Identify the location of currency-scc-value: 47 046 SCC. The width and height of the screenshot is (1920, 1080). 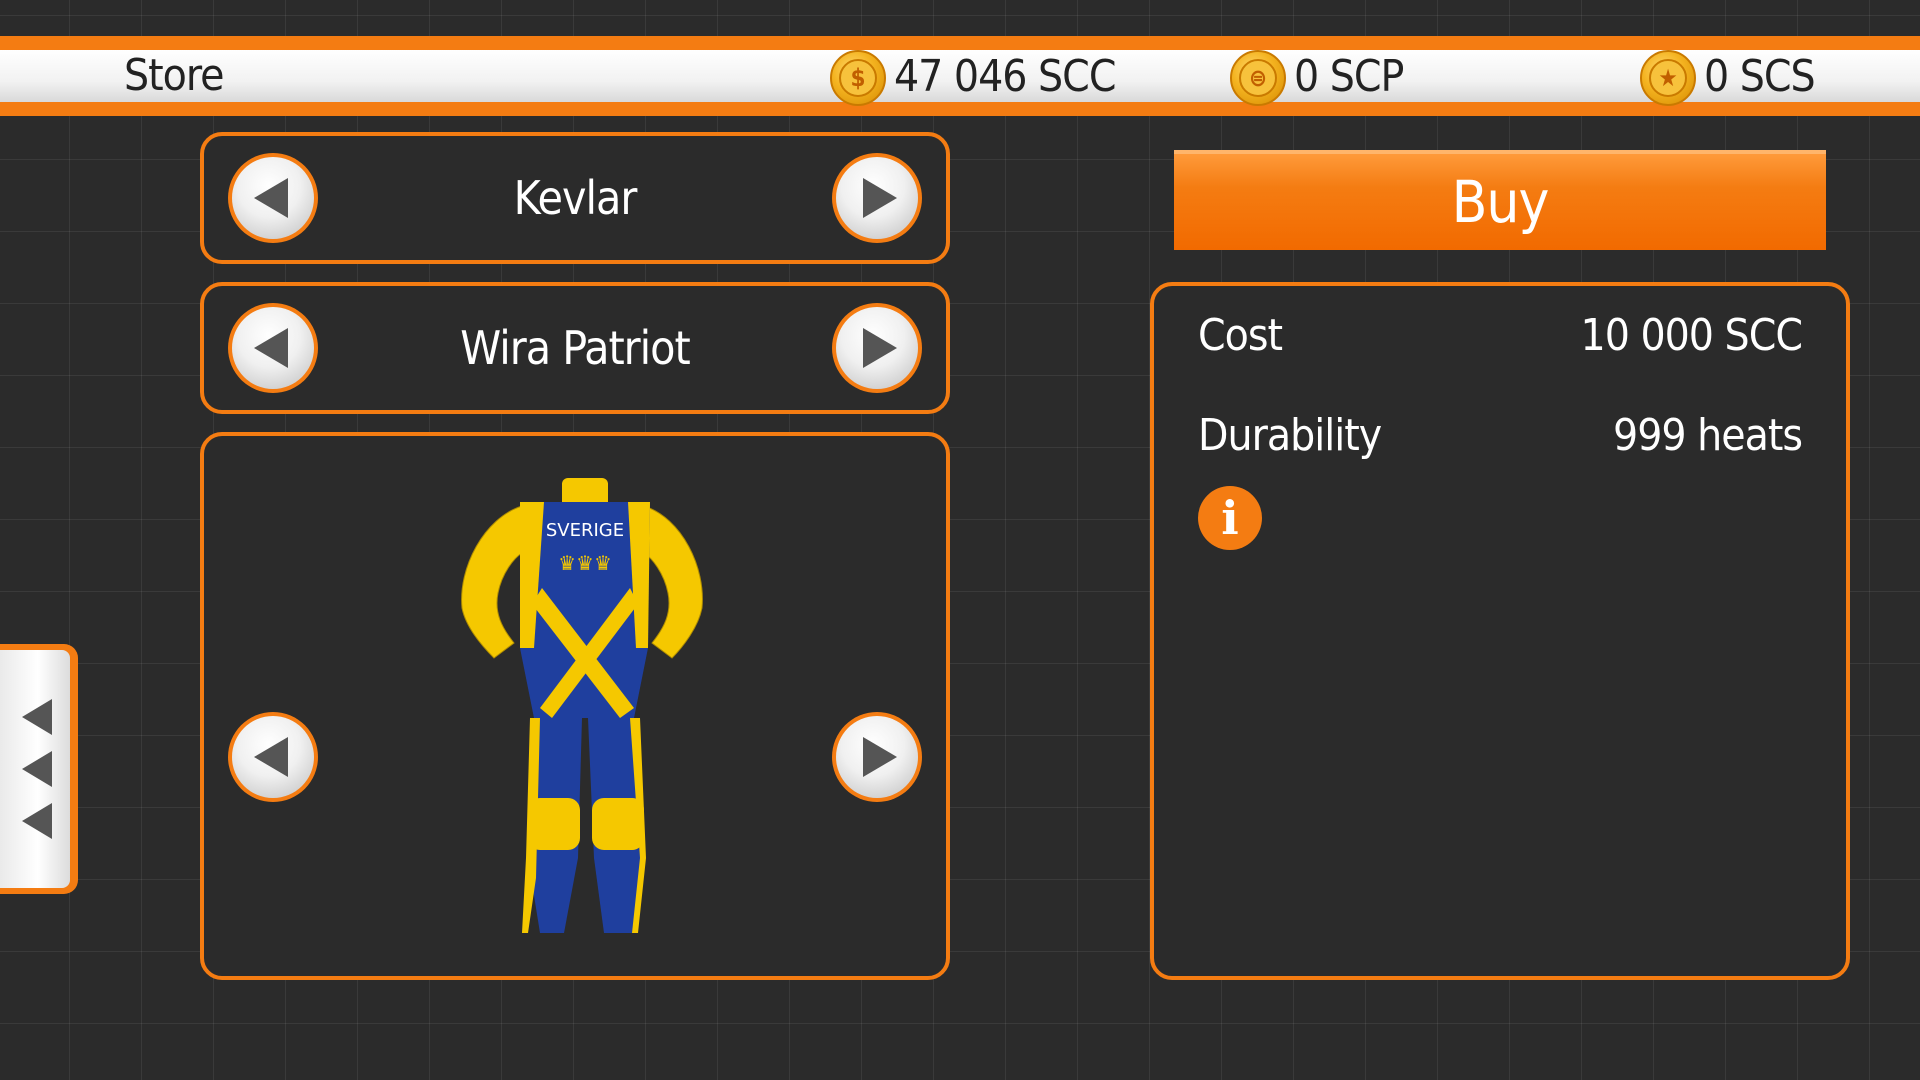
(1005, 76).